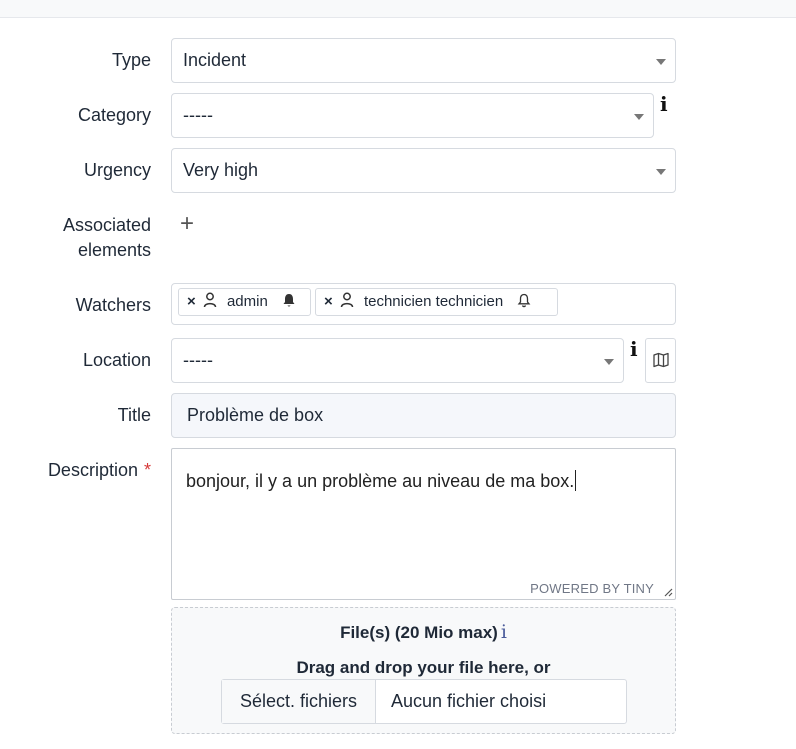 The image size is (796, 749). I want to click on location-info-icon: i, so click(634, 349).